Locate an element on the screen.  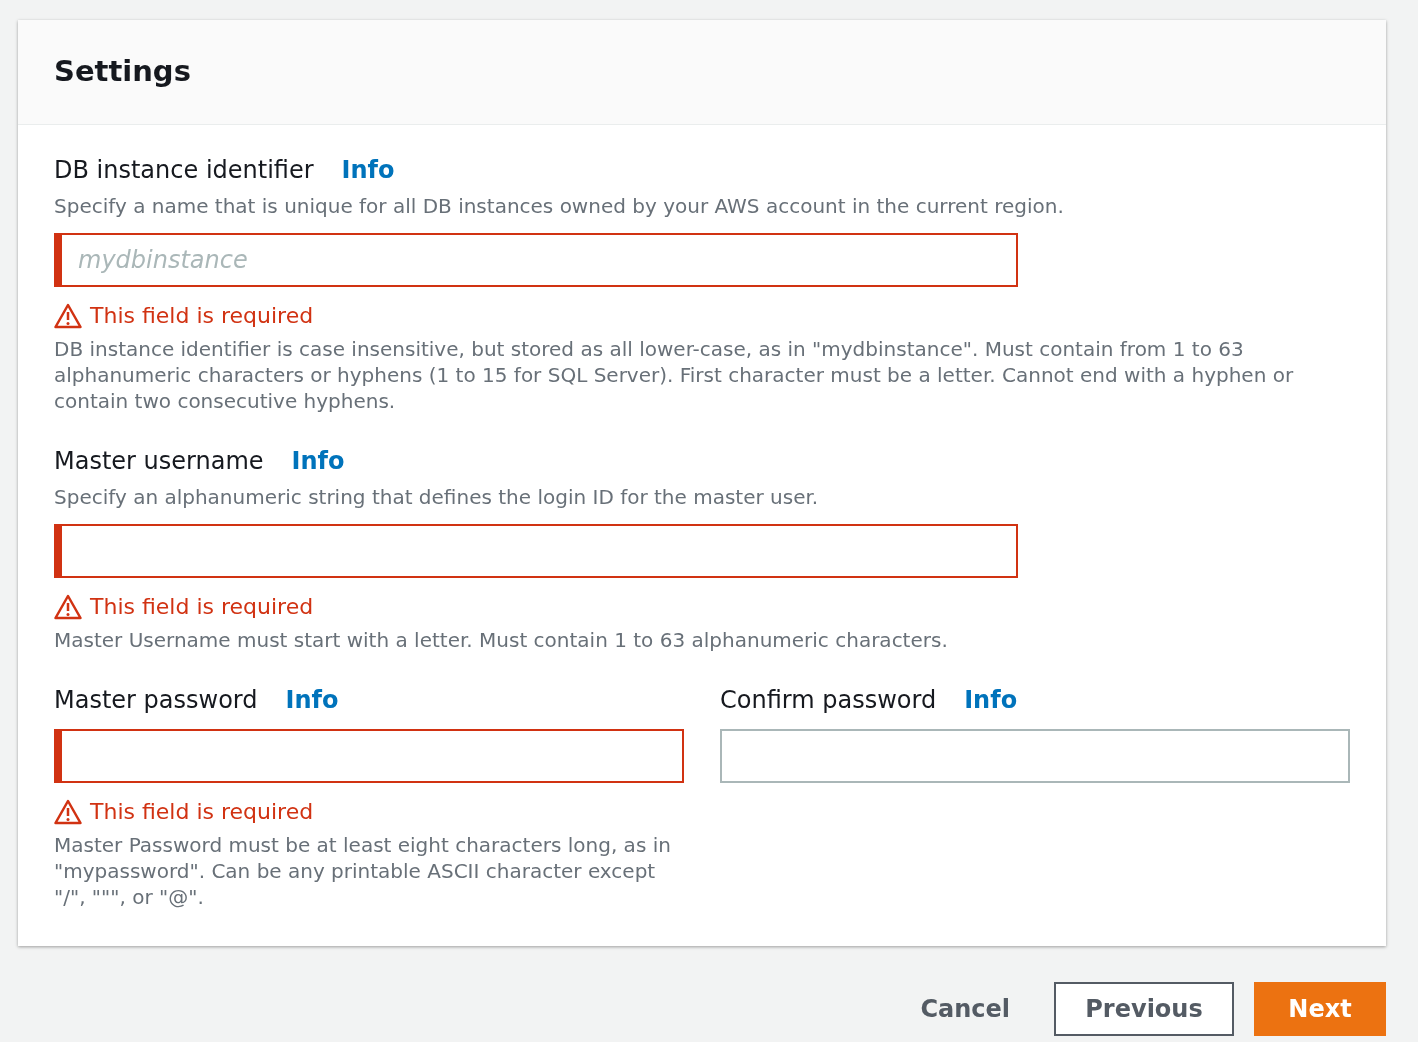
nav-button: Previous is located at coordinates (1144, 1009).